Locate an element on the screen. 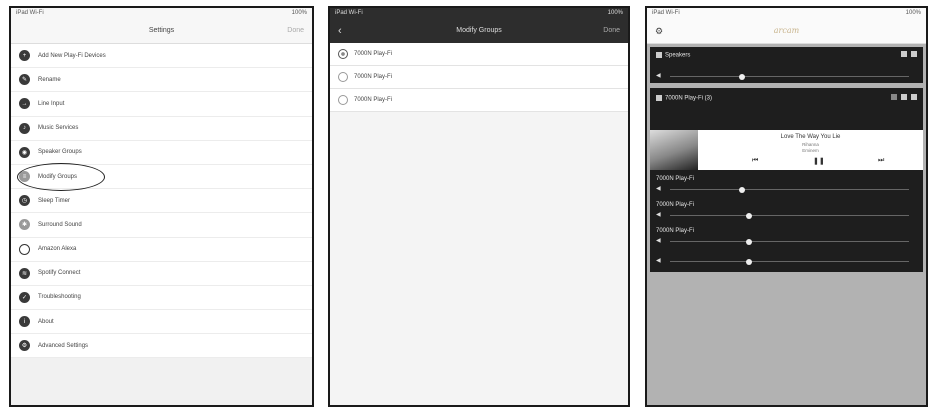 This screenshot has width=931, height=409. extra-volume-row: ◀ is located at coordinates (786, 261).